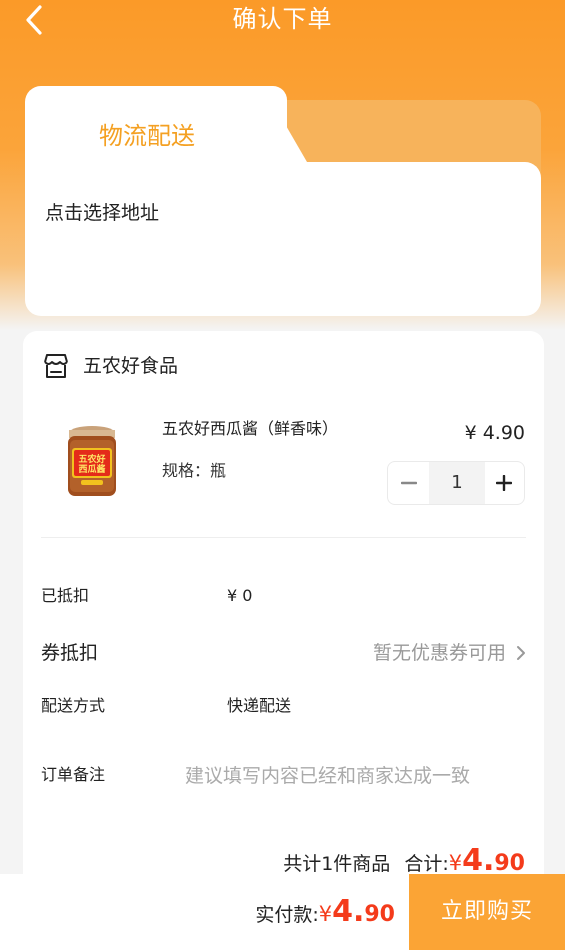 This screenshot has height=950, width=565. I want to click on store-icon, so click(56, 366).